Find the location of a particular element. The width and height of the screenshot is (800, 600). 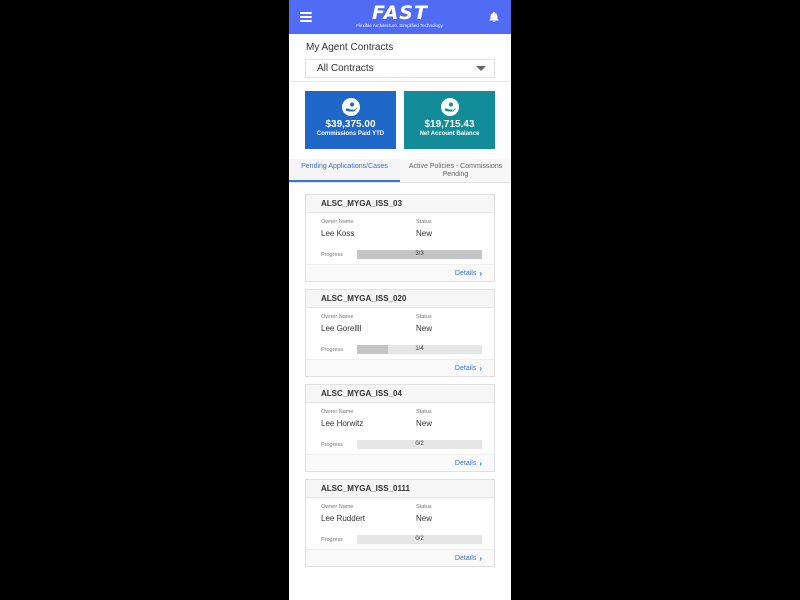

caret-down-icon is located at coordinates (481, 68).